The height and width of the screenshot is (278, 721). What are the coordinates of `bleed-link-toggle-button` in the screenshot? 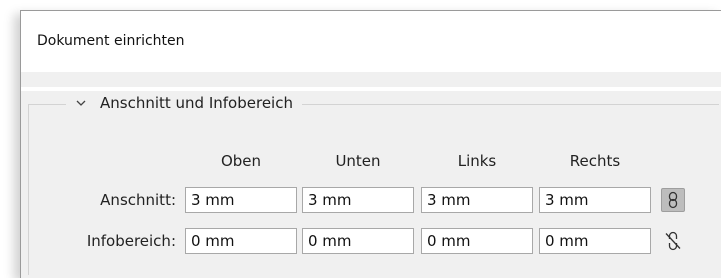 It's located at (673, 200).